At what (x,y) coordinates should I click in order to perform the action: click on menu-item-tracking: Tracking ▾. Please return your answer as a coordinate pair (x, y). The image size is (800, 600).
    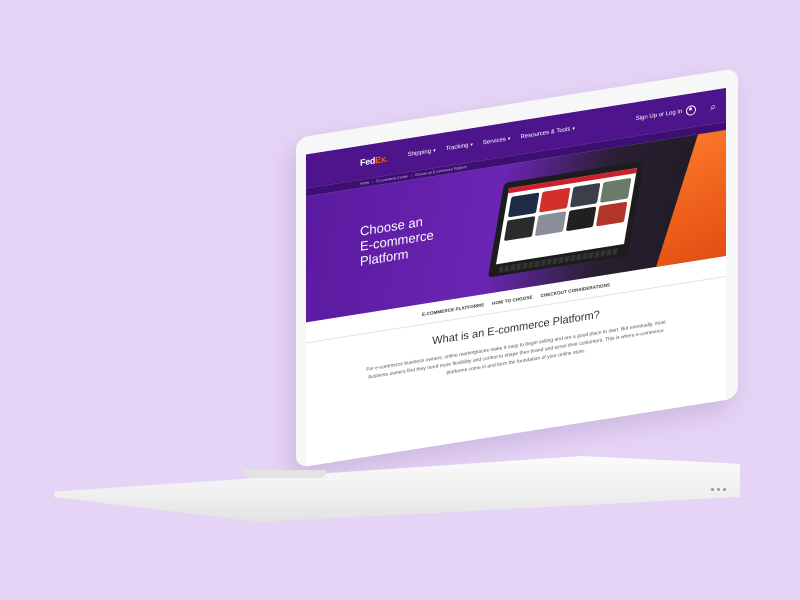
    Looking at the image, I should click on (459, 147).